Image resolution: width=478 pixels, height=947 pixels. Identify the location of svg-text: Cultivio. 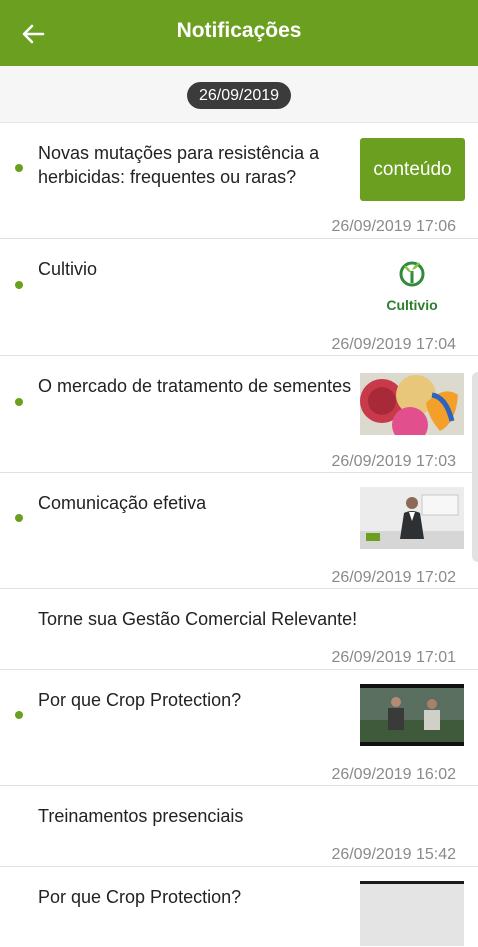
(411, 305).